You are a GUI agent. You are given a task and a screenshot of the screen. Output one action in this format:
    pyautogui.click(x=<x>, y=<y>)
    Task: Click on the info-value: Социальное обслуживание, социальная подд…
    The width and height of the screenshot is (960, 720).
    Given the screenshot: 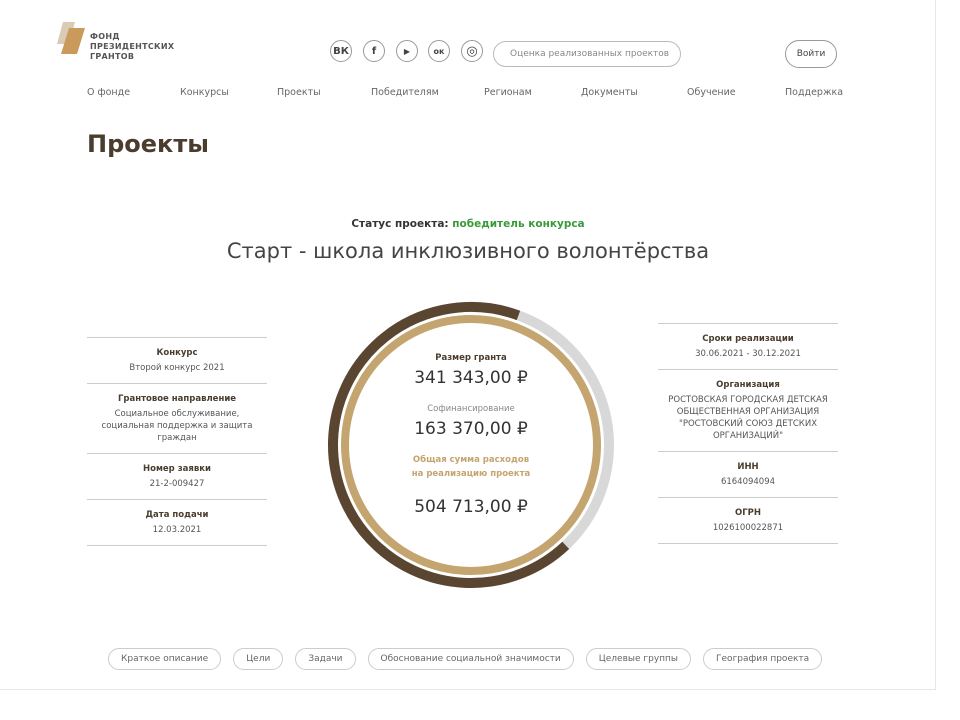 What is the action you would take?
    pyautogui.click(x=177, y=426)
    